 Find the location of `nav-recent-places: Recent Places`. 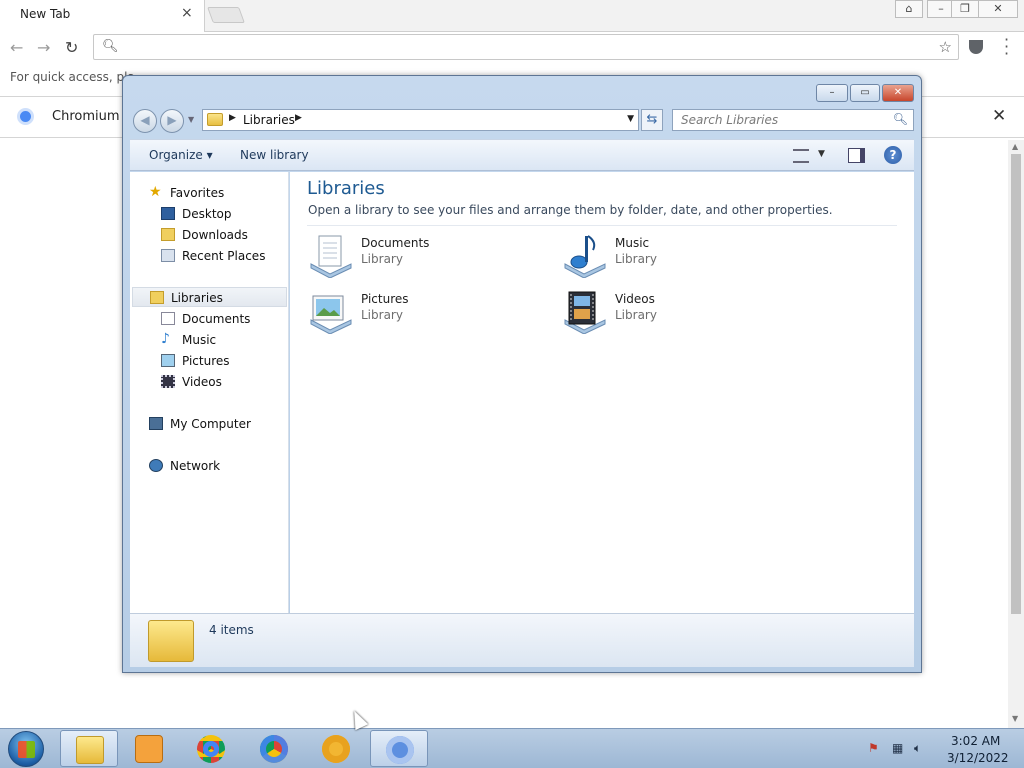

nav-recent-places: Recent Places is located at coordinates (220, 256).